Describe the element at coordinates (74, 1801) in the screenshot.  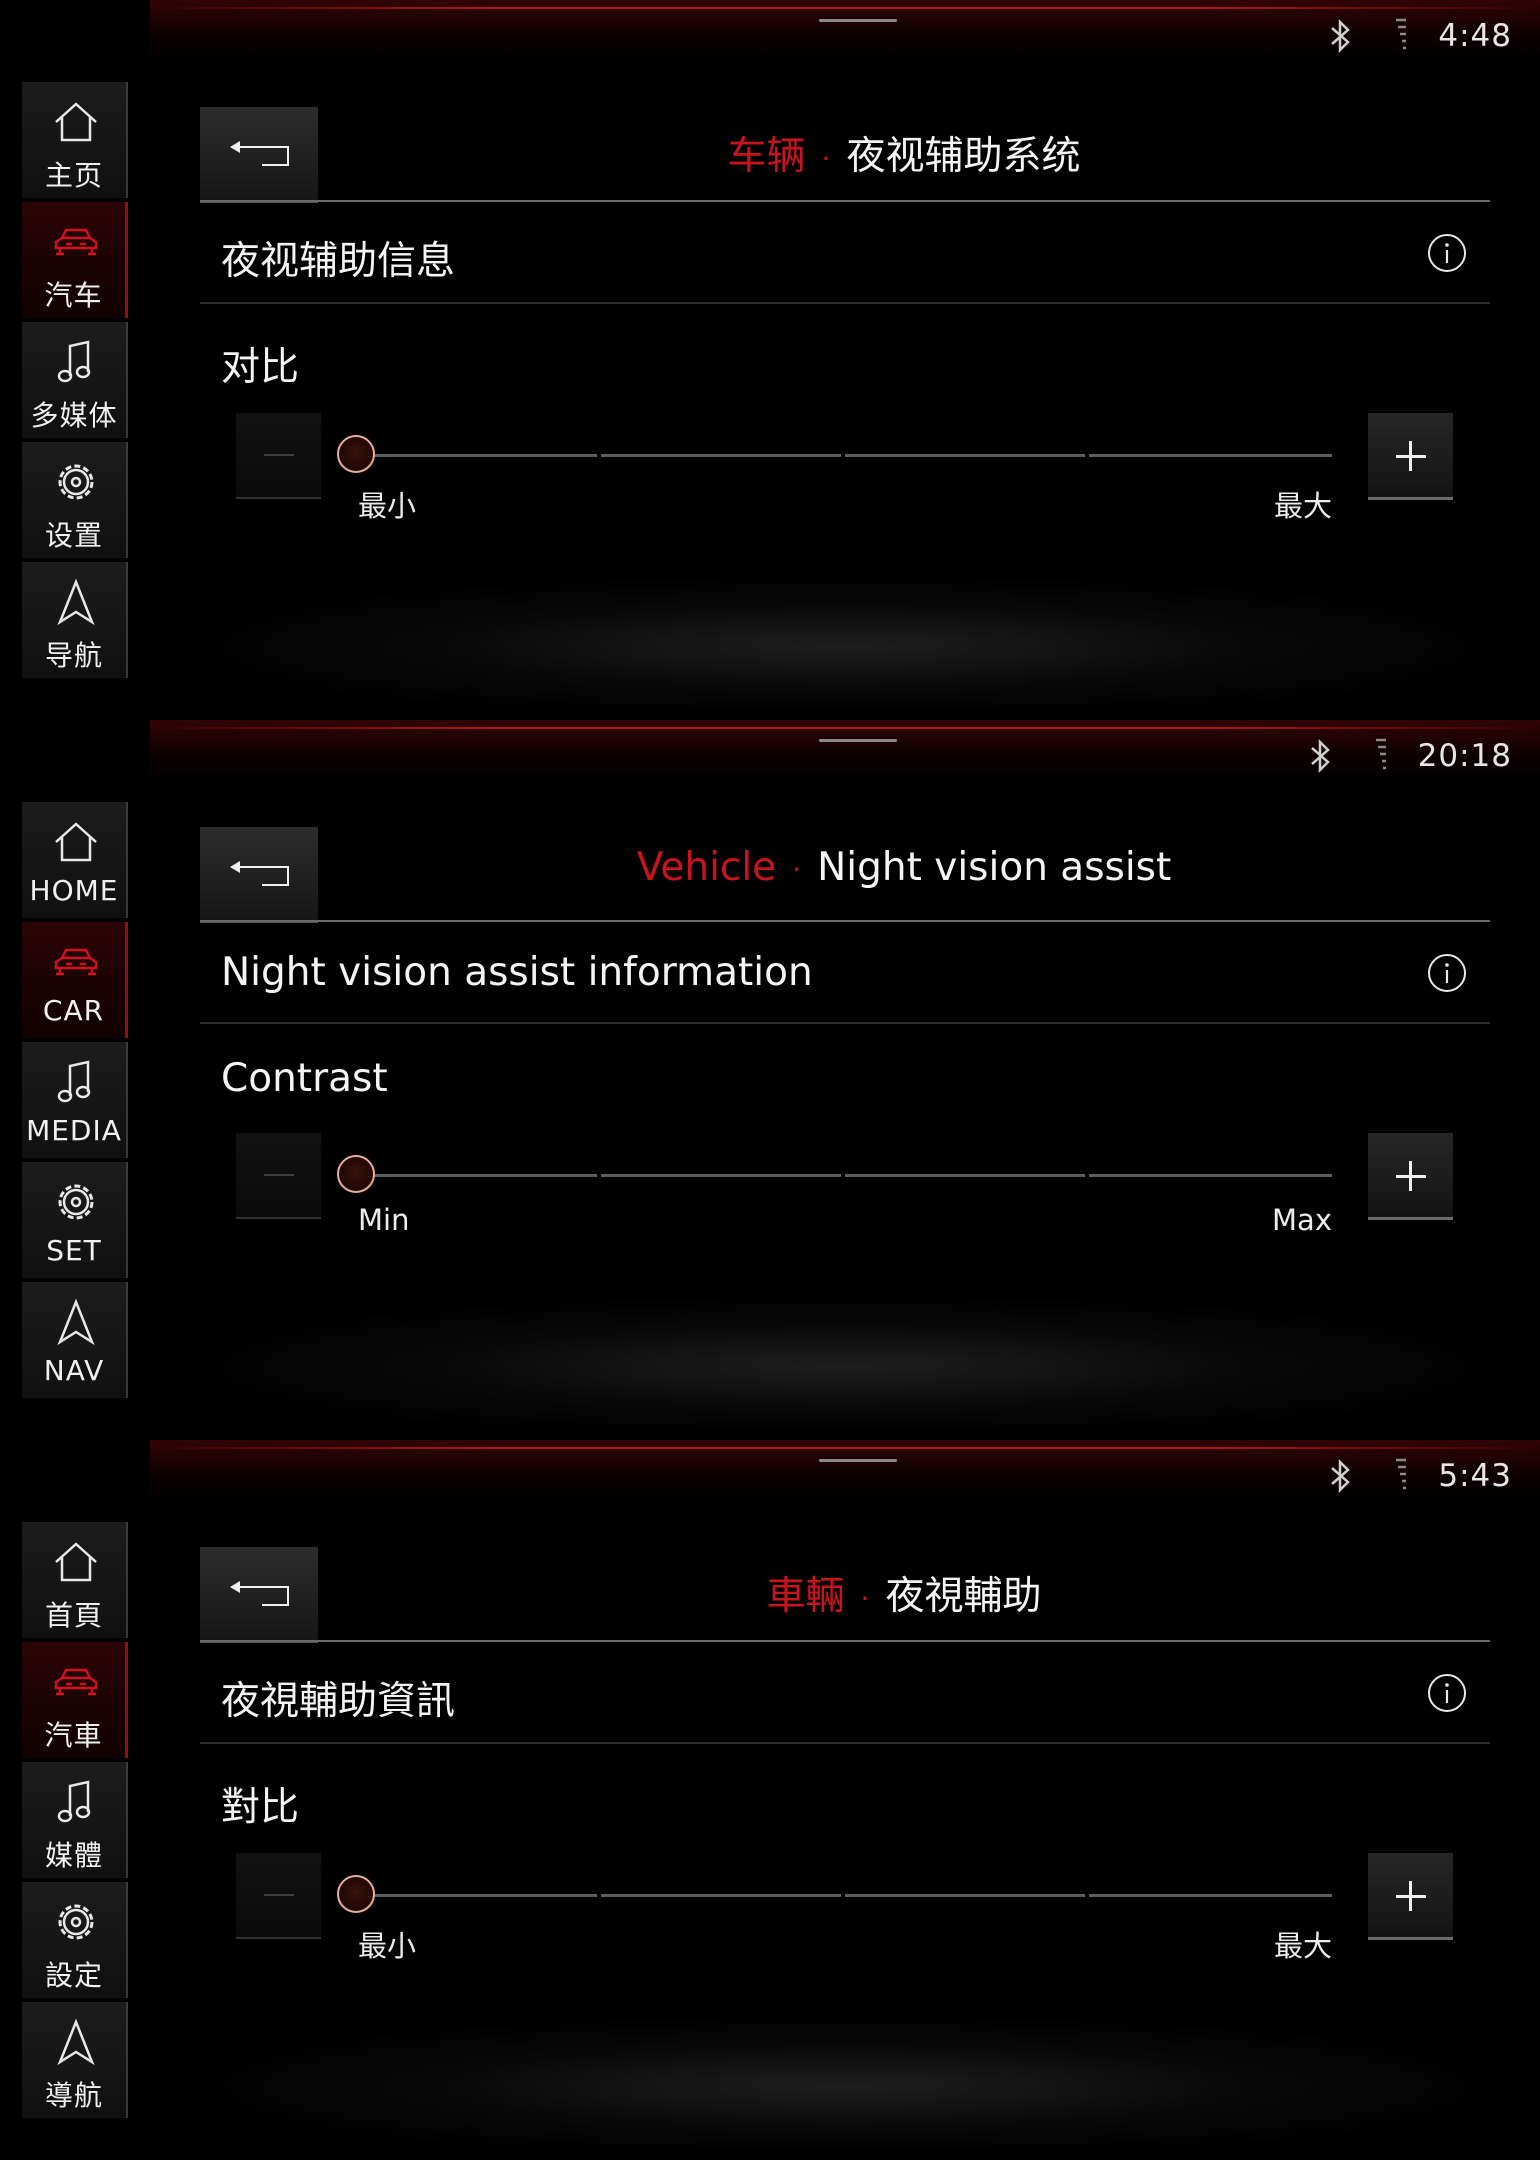
I see `music-note-icon` at that location.